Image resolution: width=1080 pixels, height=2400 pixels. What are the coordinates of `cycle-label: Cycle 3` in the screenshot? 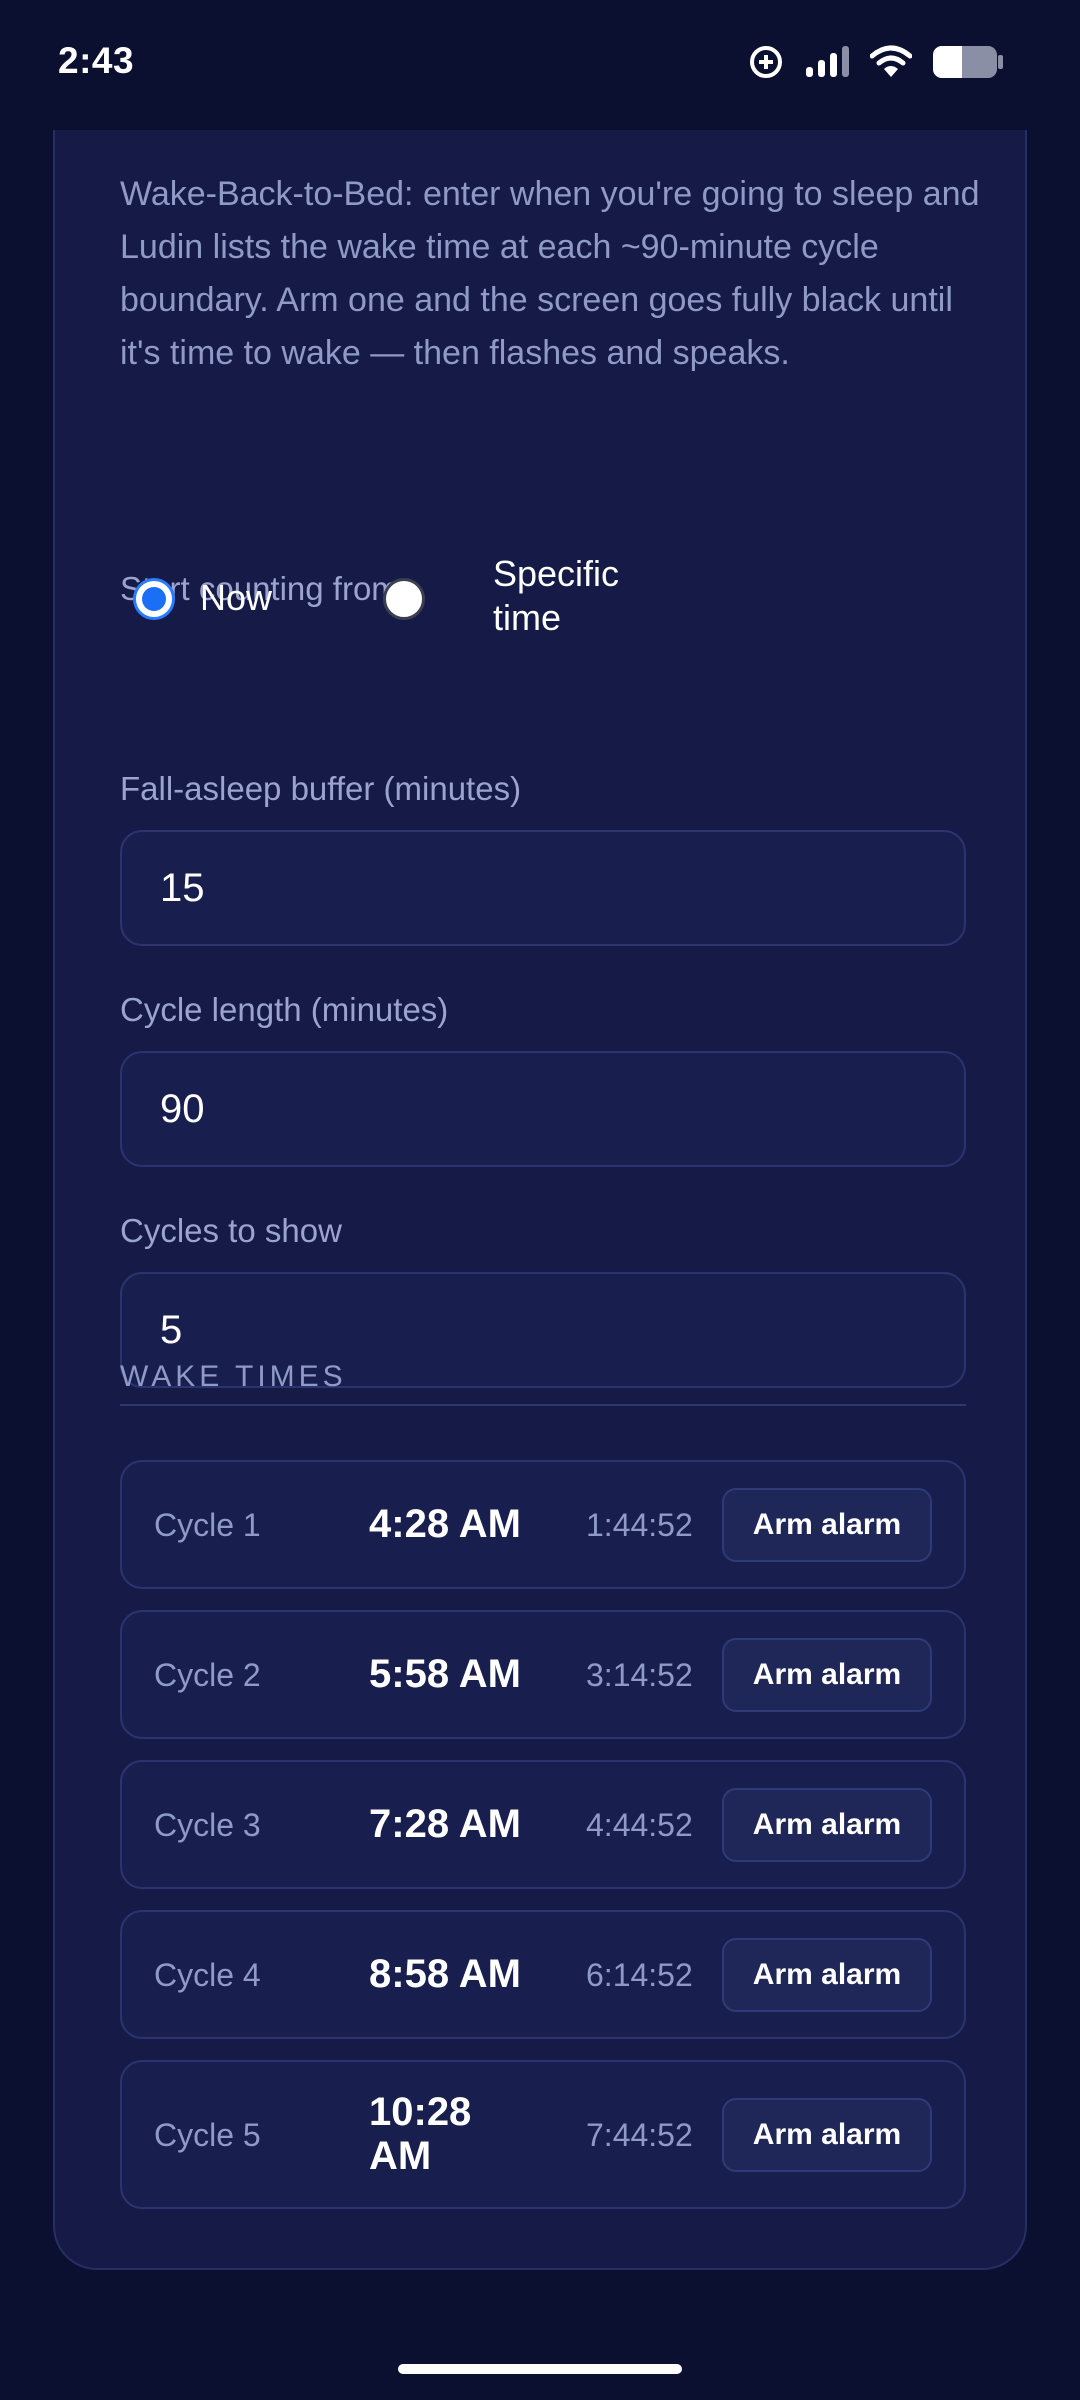 It's located at (207, 1825).